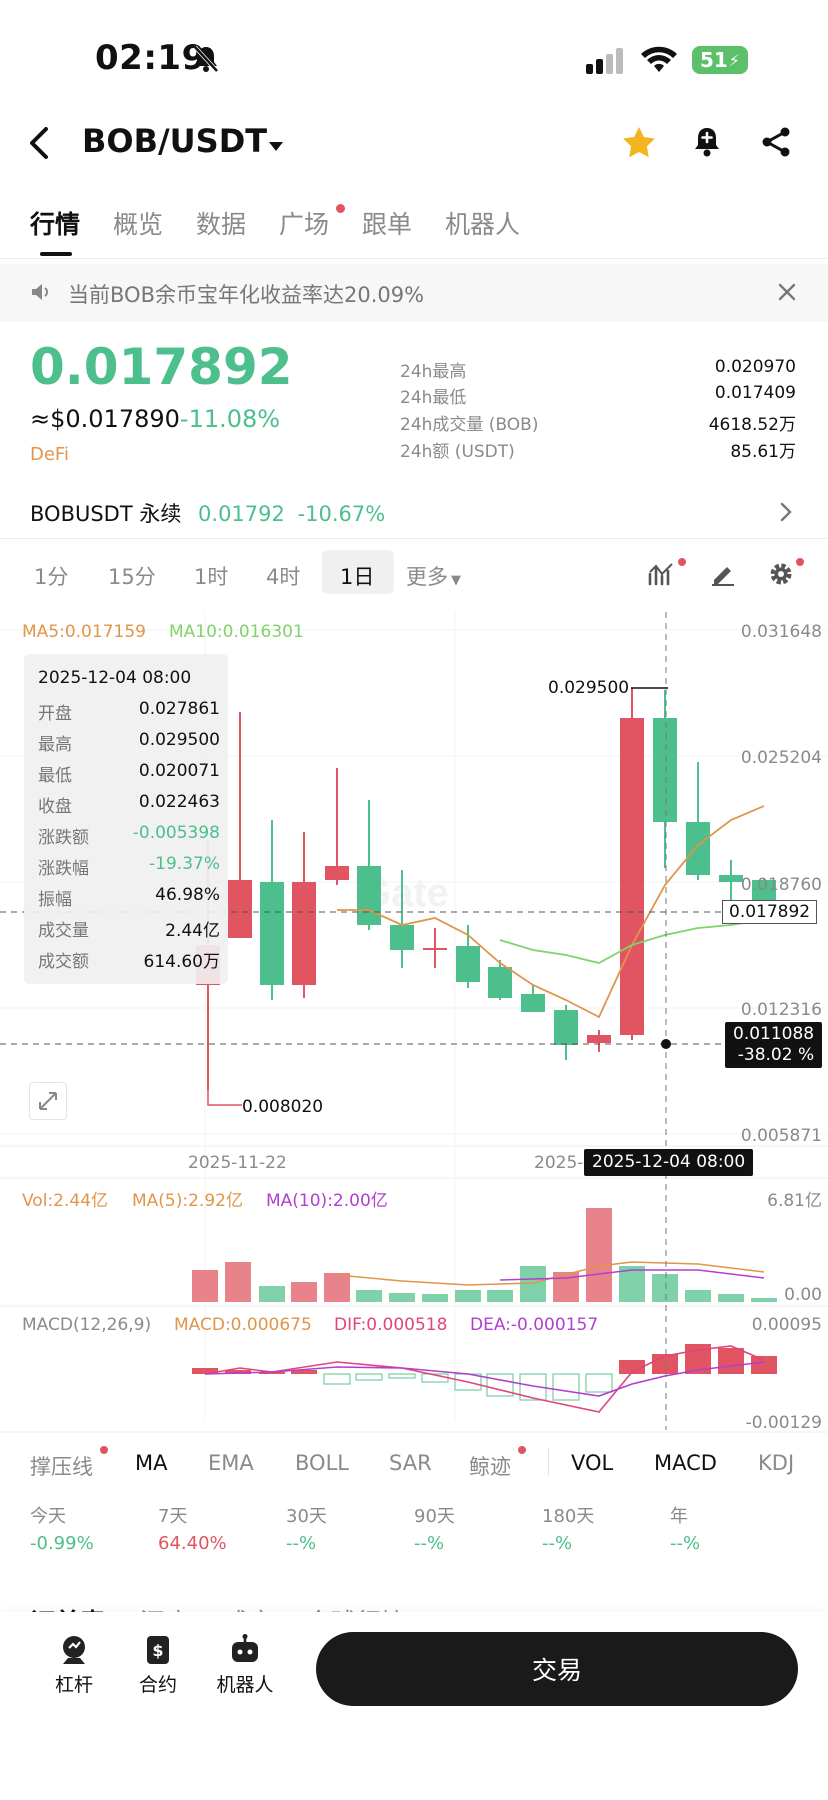 The image size is (828, 1800). Describe the element at coordinates (662, 576) in the screenshot. I see `indicator-chart-icon` at that location.